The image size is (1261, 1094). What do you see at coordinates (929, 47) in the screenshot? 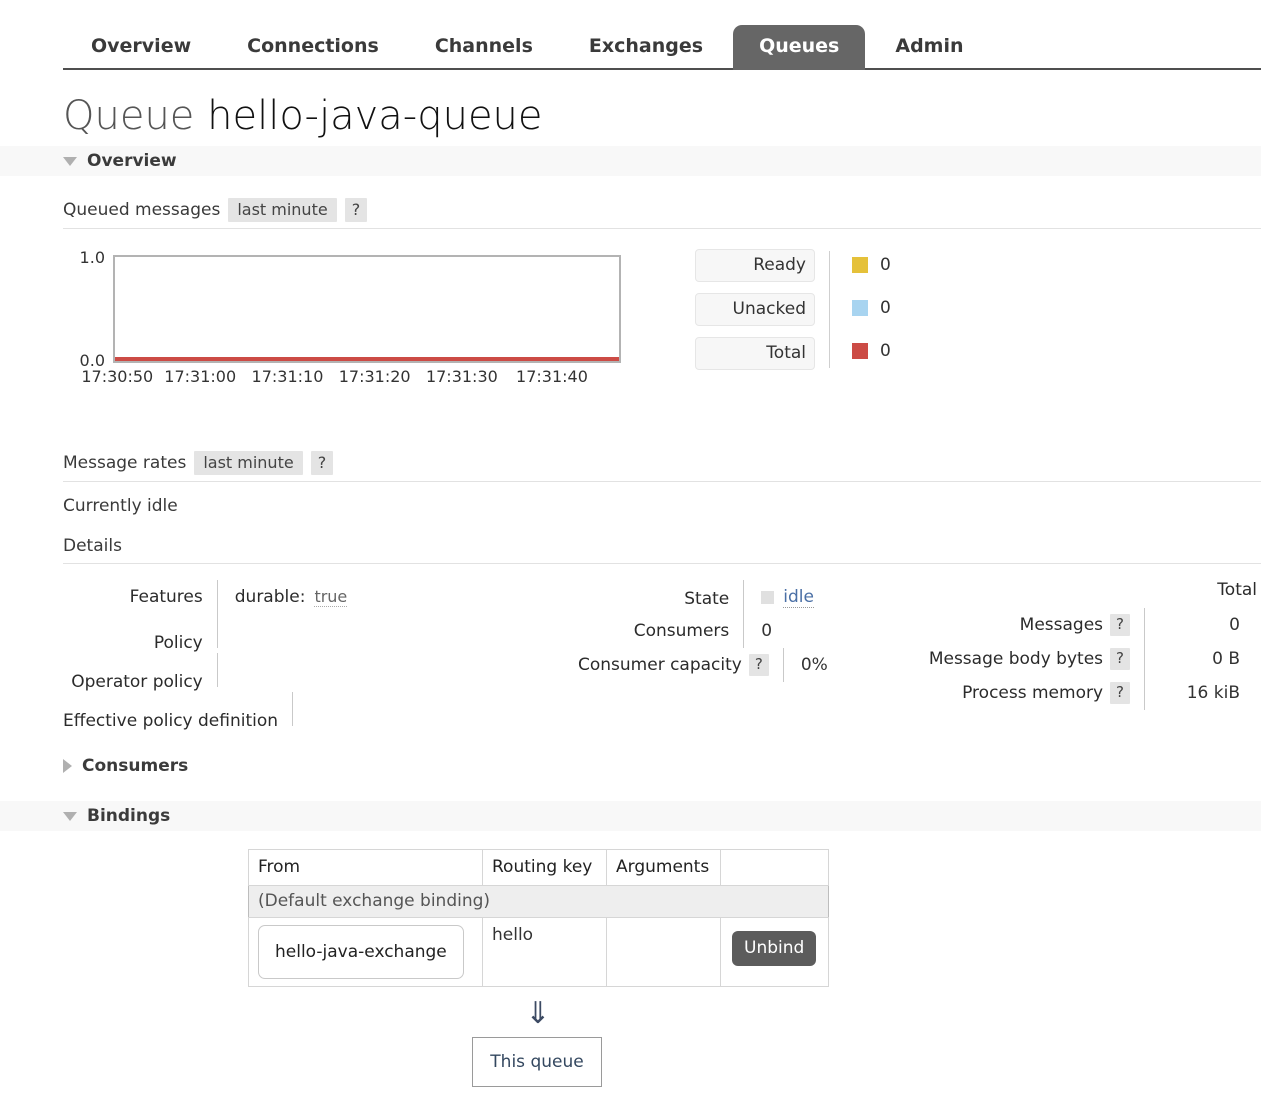
I see `tab-admin: Admin` at bounding box center [929, 47].